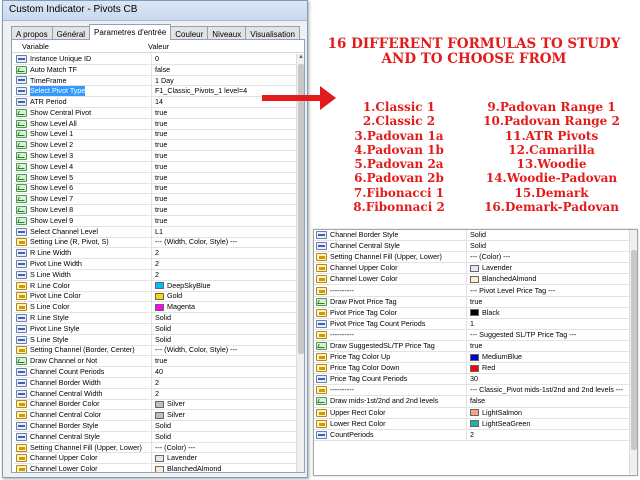 The image size is (640, 480). I want to click on grid-scrollbar: ▲, so click(300, 263).